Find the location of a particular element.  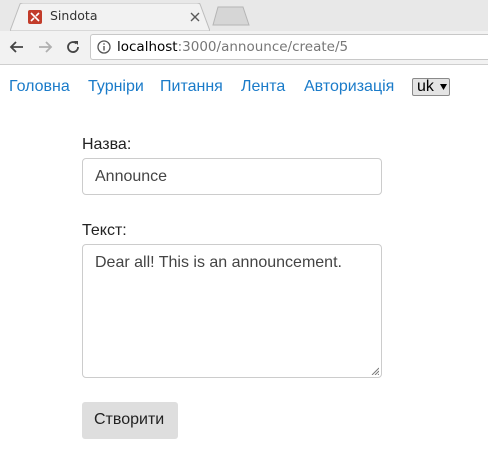

text-label: Текст: is located at coordinates (104, 230).